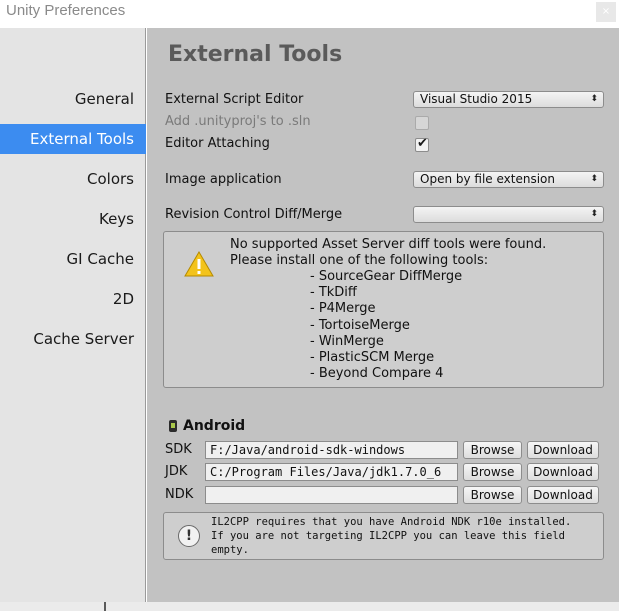  What do you see at coordinates (563, 495) in the screenshot?
I see `ndk-download-button: Download` at bounding box center [563, 495].